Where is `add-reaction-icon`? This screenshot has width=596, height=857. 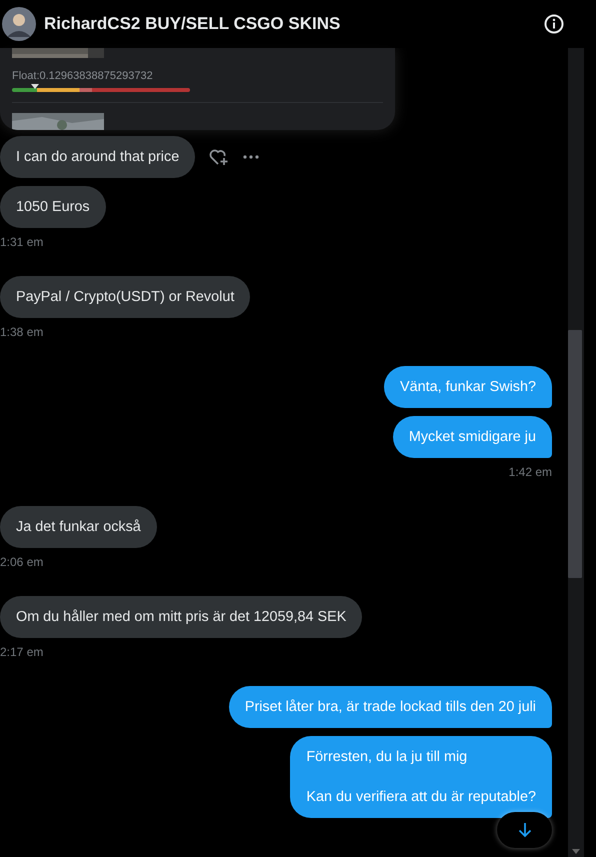 add-reaction-icon is located at coordinates (219, 157).